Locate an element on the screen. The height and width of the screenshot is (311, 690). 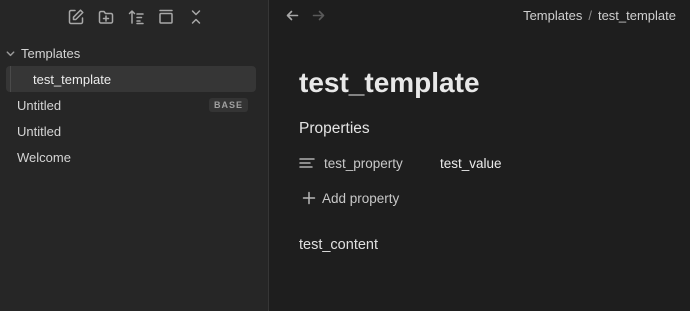
add-property-button: Add property is located at coordinates (494, 198).